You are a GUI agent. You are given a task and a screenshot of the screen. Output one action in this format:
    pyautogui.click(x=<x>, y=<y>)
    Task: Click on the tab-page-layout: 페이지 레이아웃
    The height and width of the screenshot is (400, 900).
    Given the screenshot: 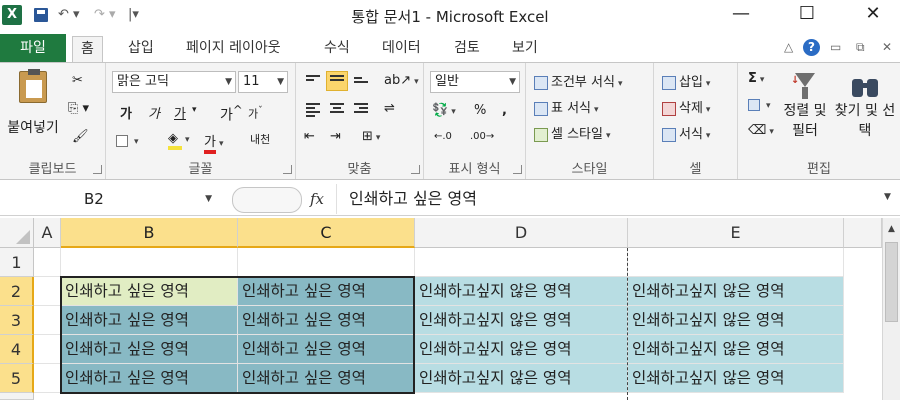 What is the action you would take?
    pyautogui.click(x=233, y=49)
    